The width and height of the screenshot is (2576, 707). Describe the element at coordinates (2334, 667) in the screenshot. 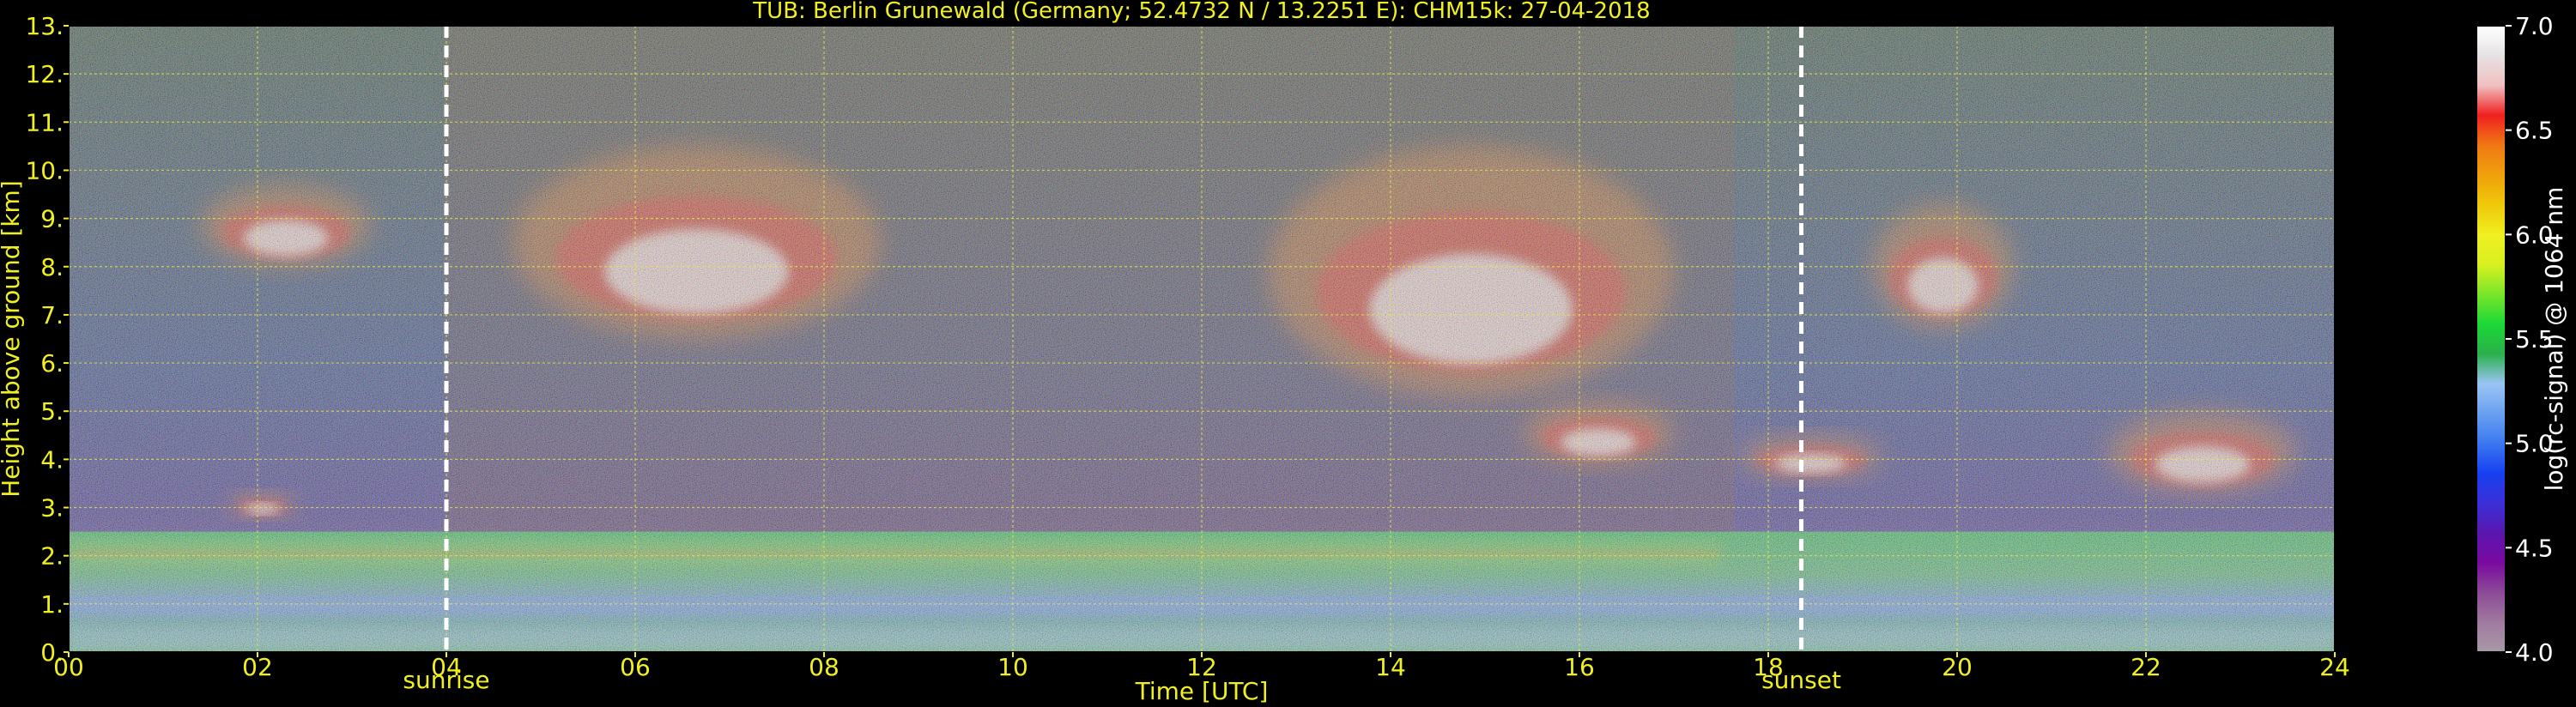

I see `x-tick-label: 24` at that location.